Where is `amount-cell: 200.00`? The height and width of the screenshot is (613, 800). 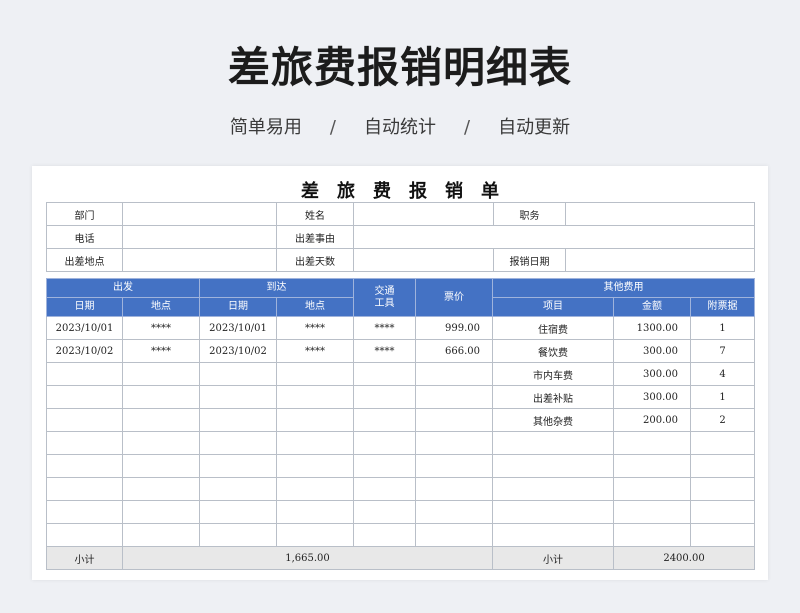 amount-cell: 200.00 is located at coordinates (652, 420).